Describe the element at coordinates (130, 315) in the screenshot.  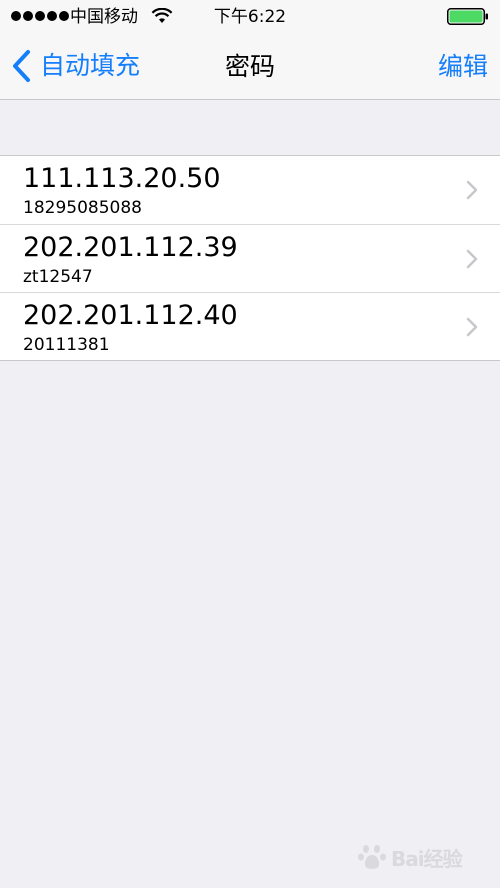
I see `password-site: 202.201.112.40` at that location.